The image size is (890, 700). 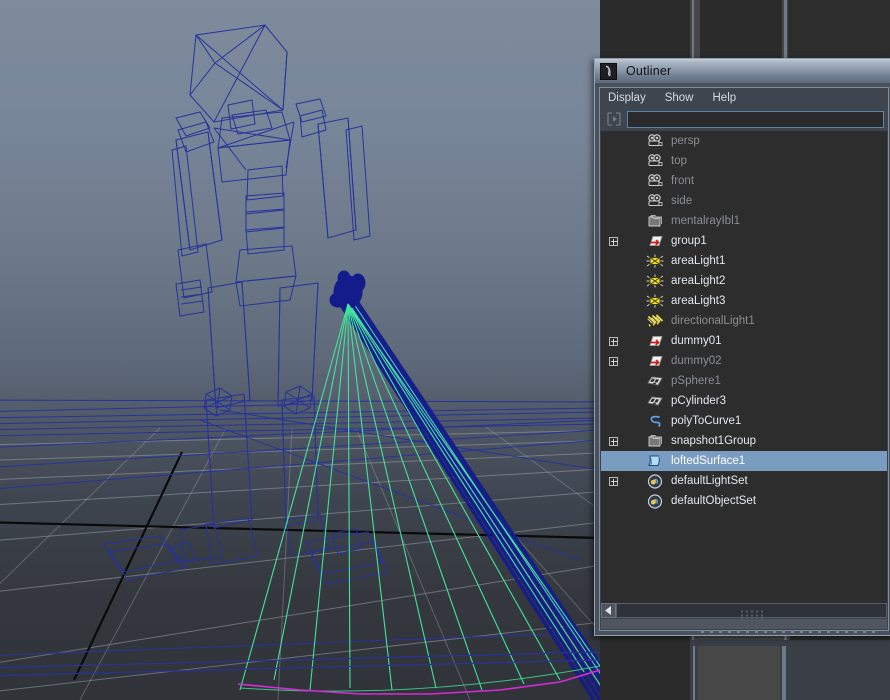 What do you see at coordinates (698, 401) in the screenshot?
I see `outliner-item-label: pCylinder3` at bounding box center [698, 401].